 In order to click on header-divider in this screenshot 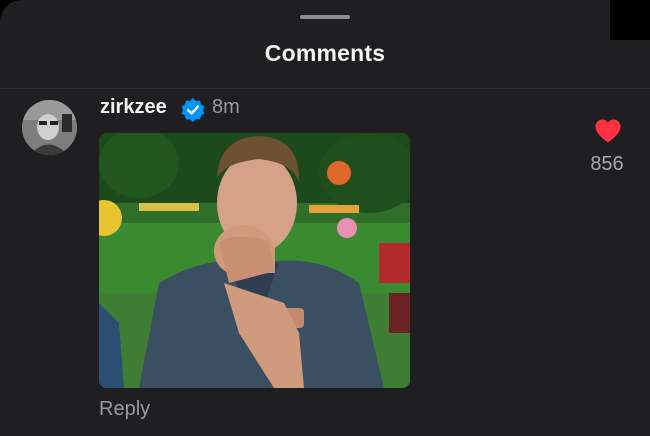, I will do `click(325, 88)`.